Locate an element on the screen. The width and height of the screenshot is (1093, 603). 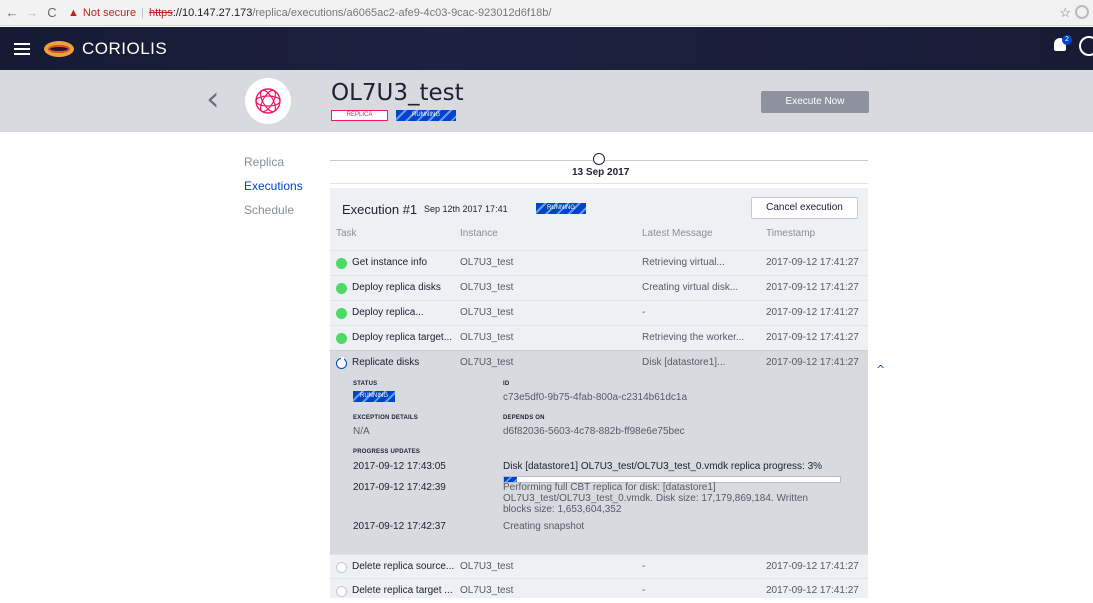
running-circle-icon is located at coordinates (341, 363).